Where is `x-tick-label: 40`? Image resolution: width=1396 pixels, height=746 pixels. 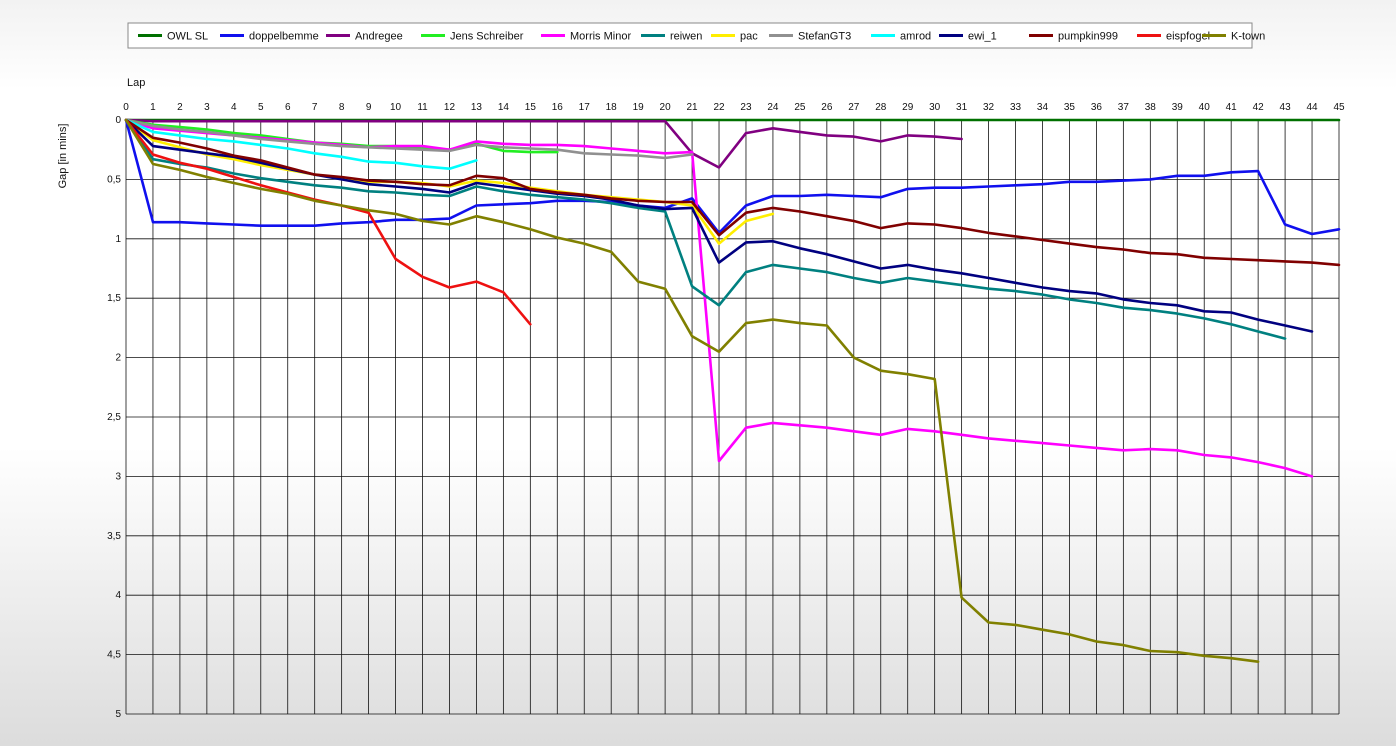 x-tick-label: 40 is located at coordinates (1205, 107).